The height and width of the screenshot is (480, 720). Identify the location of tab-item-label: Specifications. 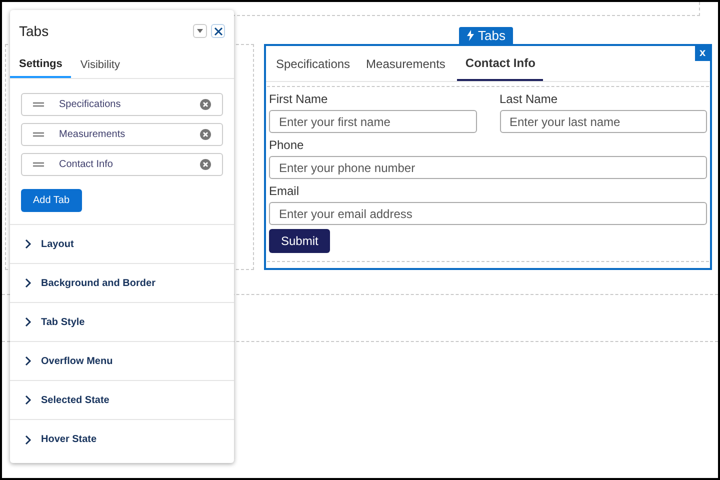
(90, 105).